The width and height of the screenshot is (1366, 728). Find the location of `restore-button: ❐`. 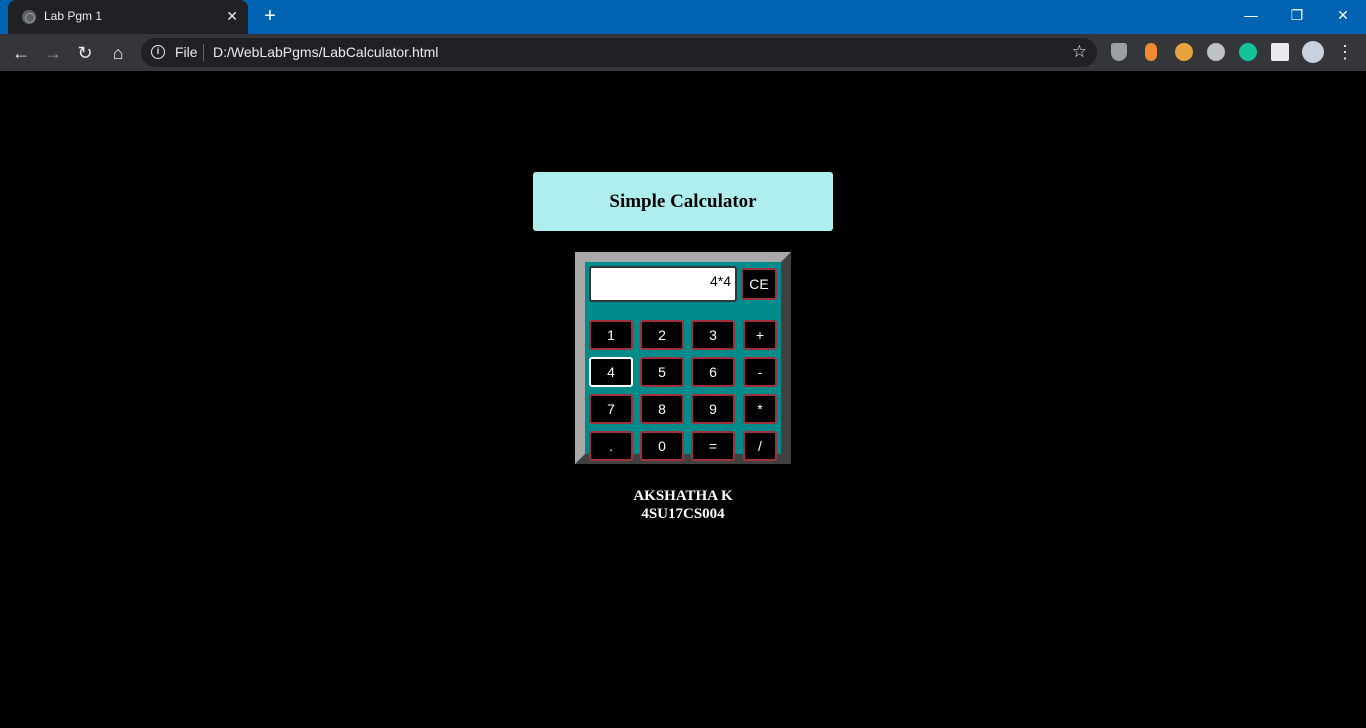

restore-button: ❐ is located at coordinates (1297, 15).